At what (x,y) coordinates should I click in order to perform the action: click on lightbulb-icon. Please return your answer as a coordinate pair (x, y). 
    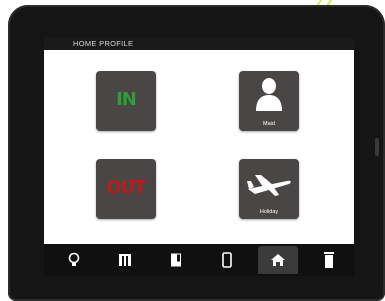
    Looking at the image, I should click on (74, 259).